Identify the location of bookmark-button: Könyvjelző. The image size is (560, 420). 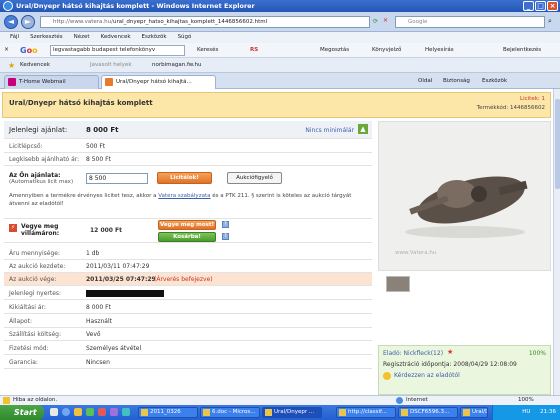
(386, 50).